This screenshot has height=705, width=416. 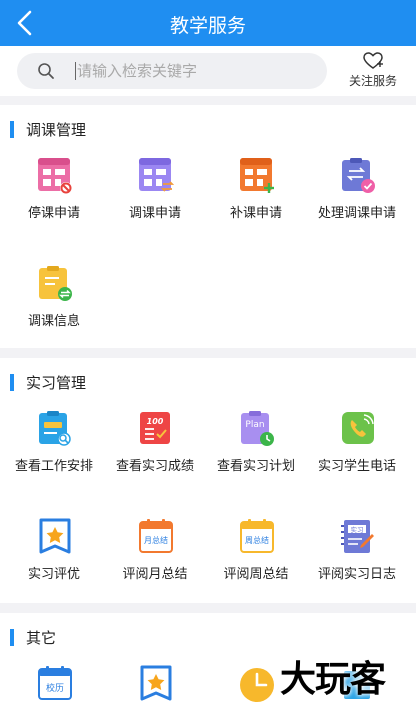 What do you see at coordinates (357, 536) in the screenshot?
I see `internship-log-icon: 实习` at bounding box center [357, 536].